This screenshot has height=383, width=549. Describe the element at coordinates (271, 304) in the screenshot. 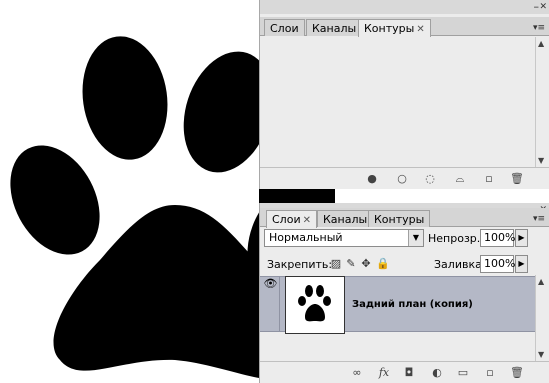

I see `eye-icon: 👁` at that location.